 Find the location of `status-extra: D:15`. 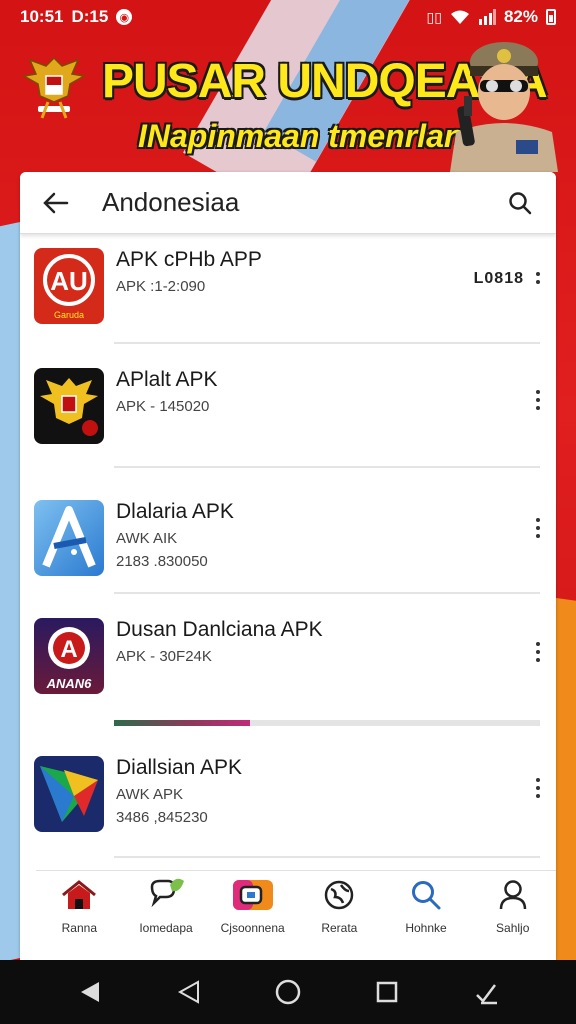

status-extra: D:15 is located at coordinates (90, 16).